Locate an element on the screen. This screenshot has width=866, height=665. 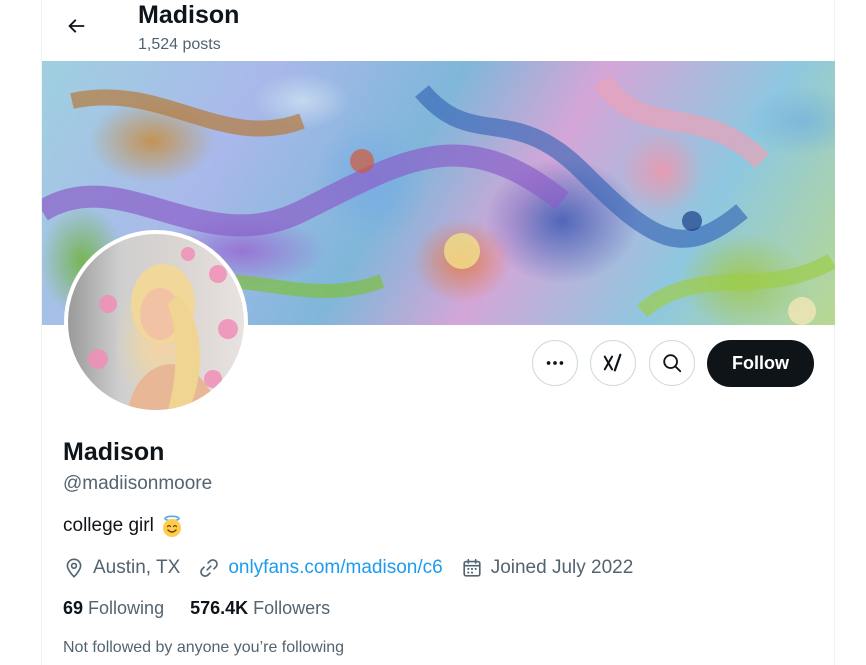
following-label: Following is located at coordinates (126, 608).